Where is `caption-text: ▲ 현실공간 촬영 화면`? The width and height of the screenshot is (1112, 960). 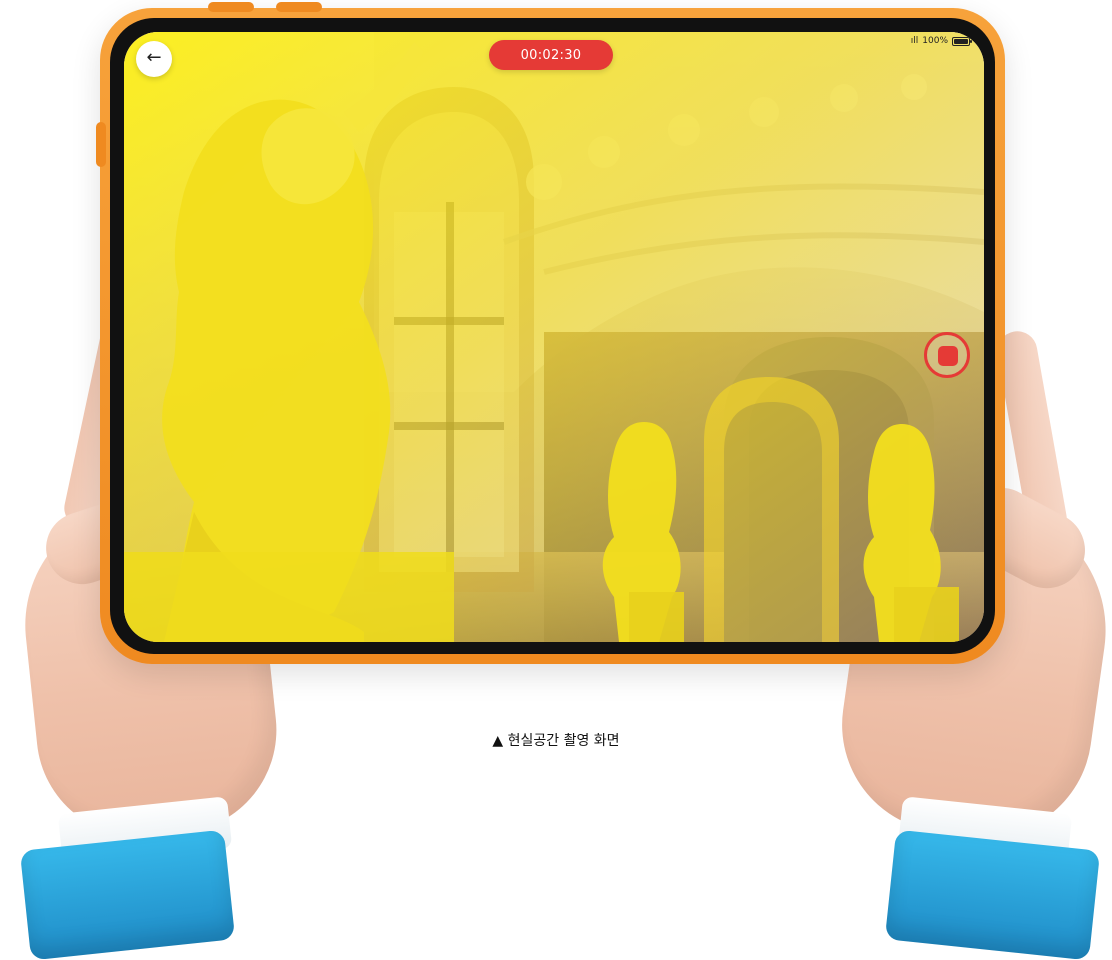 caption-text: ▲ 현실공간 촬영 화면 is located at coordinates (556, 741).